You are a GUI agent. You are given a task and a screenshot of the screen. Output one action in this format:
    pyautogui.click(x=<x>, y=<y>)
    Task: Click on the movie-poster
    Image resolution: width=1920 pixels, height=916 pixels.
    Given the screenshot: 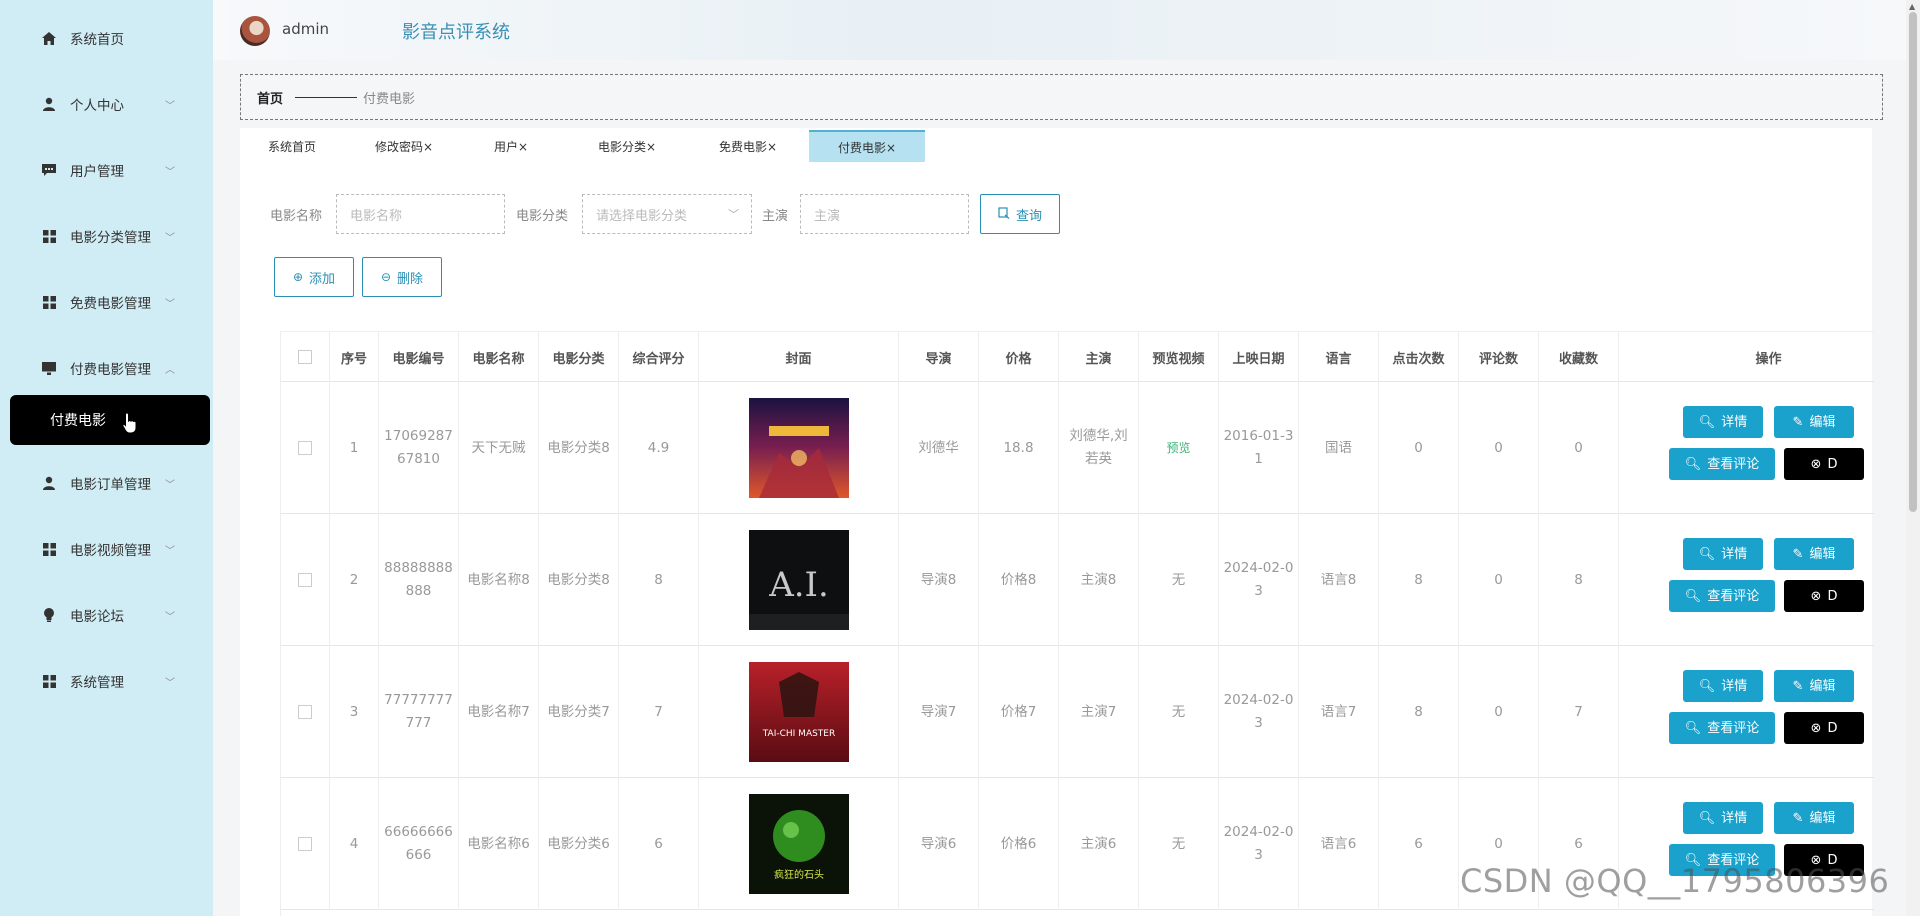 What is the action you would take?
    pyautogui.click(x=798, y=448)
    